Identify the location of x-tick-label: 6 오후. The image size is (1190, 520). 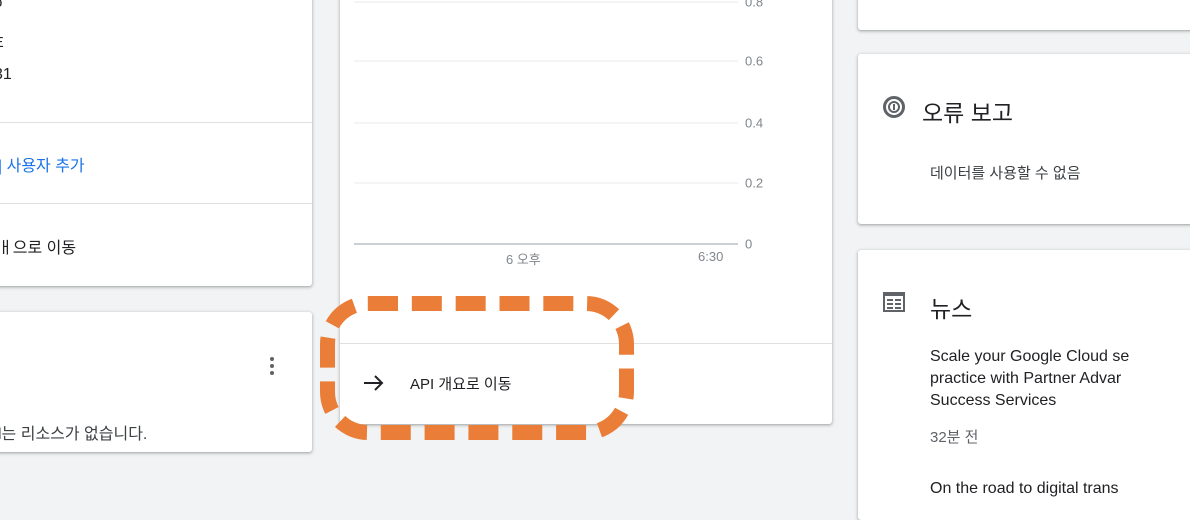
(523, 259).